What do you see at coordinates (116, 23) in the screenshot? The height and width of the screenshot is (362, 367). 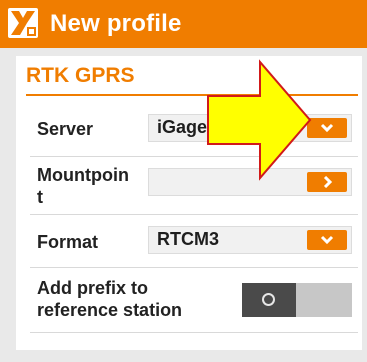 I see `page-title: New profile` at bounding box center [116, 23].